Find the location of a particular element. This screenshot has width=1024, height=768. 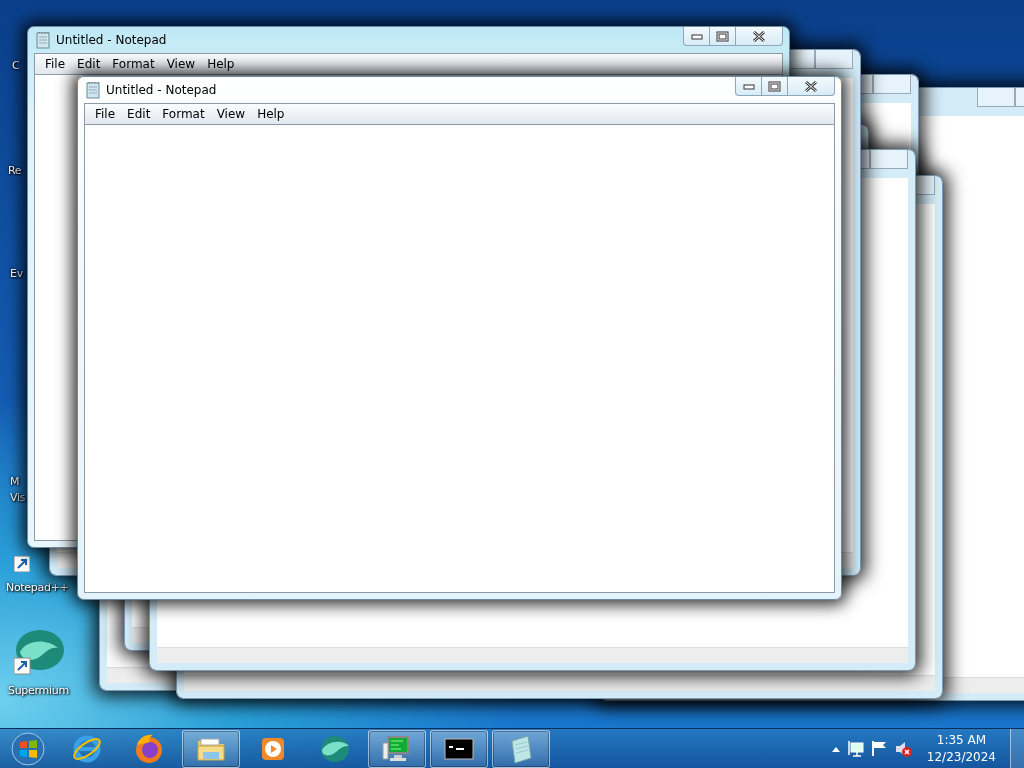

shortcut-arrow-icon is located at coordinates (22, 564).